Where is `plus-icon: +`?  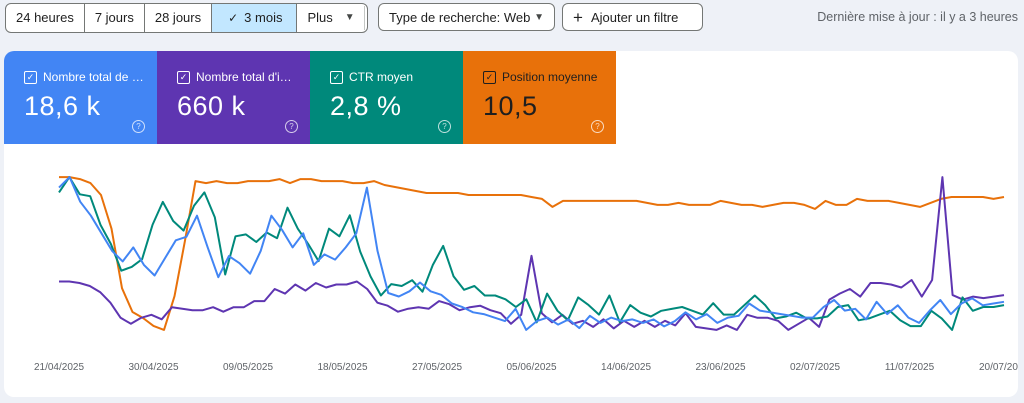
plus-icon: + is located at coordinates (578, 17).